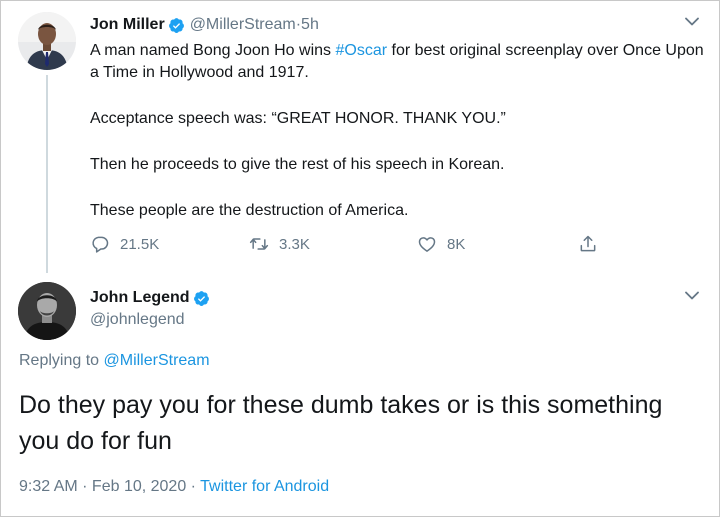  What do you see at coordinates (264, 486) in the screenshot?
I see `tweet2-source-link: Twitter for Android` at bounding box center [264, 486].